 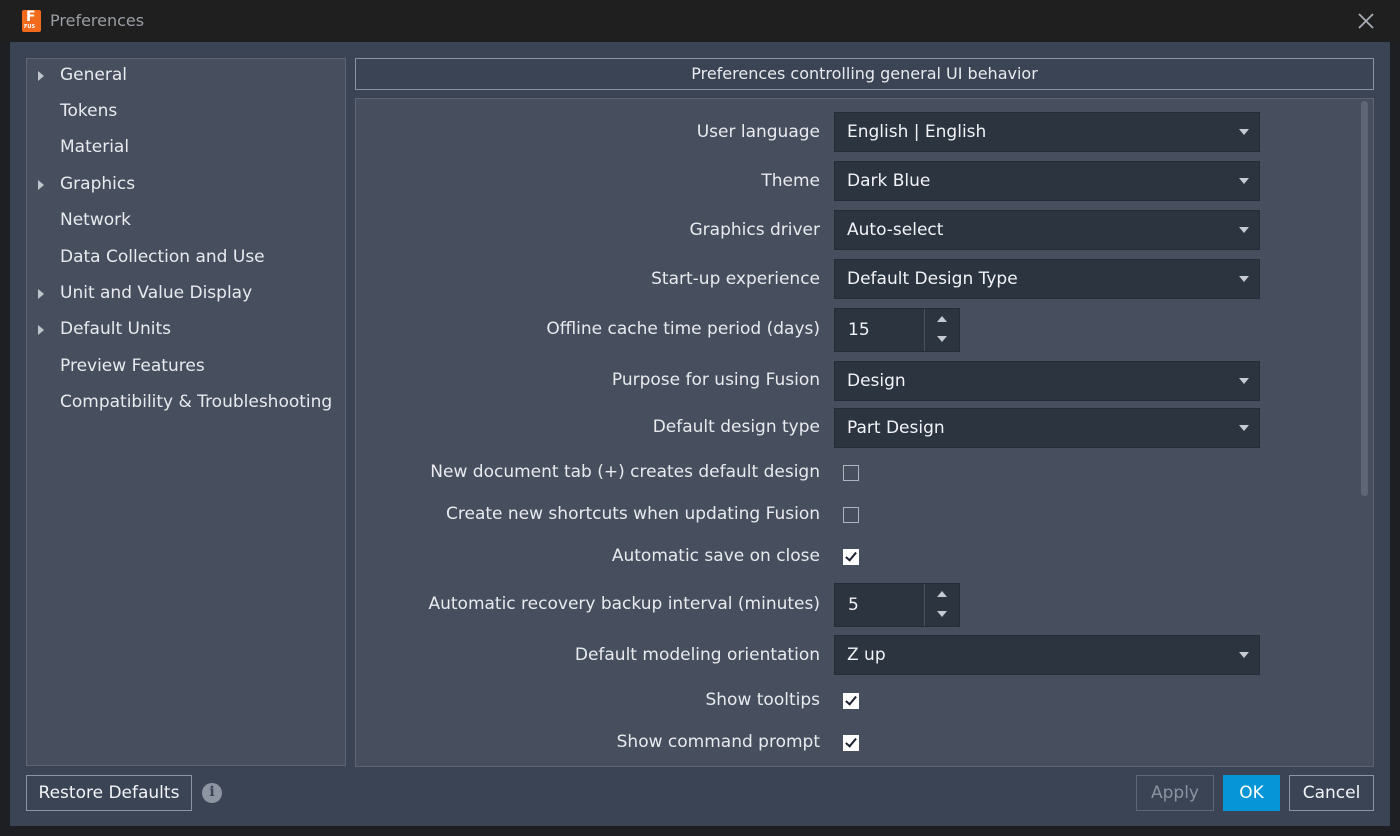 What do you see at coordinates (115, 329) in the screenshot?
I see `sidebar-item-label: Default Units` at bounding box center [115, 329].